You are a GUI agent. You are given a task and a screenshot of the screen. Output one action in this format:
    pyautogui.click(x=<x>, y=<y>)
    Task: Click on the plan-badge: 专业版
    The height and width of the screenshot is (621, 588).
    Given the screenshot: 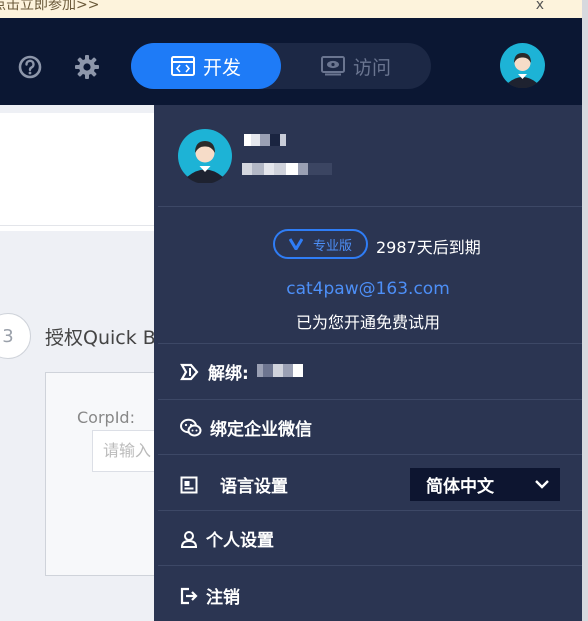 What is the action you would take?
    pyautogui.click(x=320, y=244)
    